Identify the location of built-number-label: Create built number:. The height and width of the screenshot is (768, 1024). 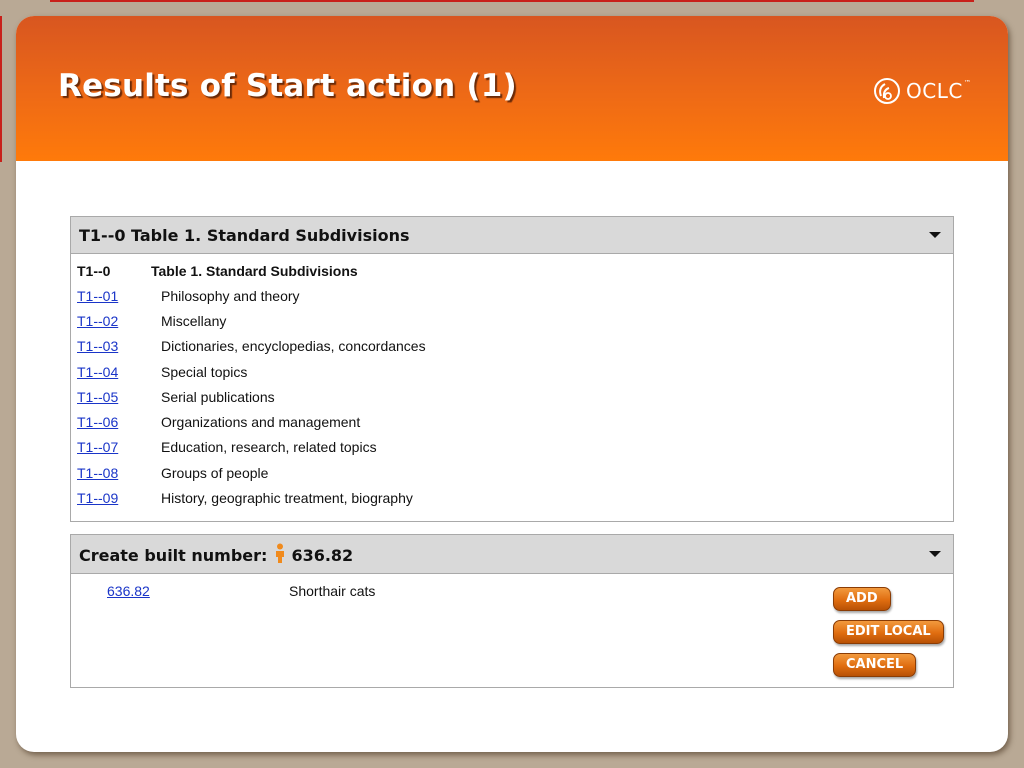
(173, 555).